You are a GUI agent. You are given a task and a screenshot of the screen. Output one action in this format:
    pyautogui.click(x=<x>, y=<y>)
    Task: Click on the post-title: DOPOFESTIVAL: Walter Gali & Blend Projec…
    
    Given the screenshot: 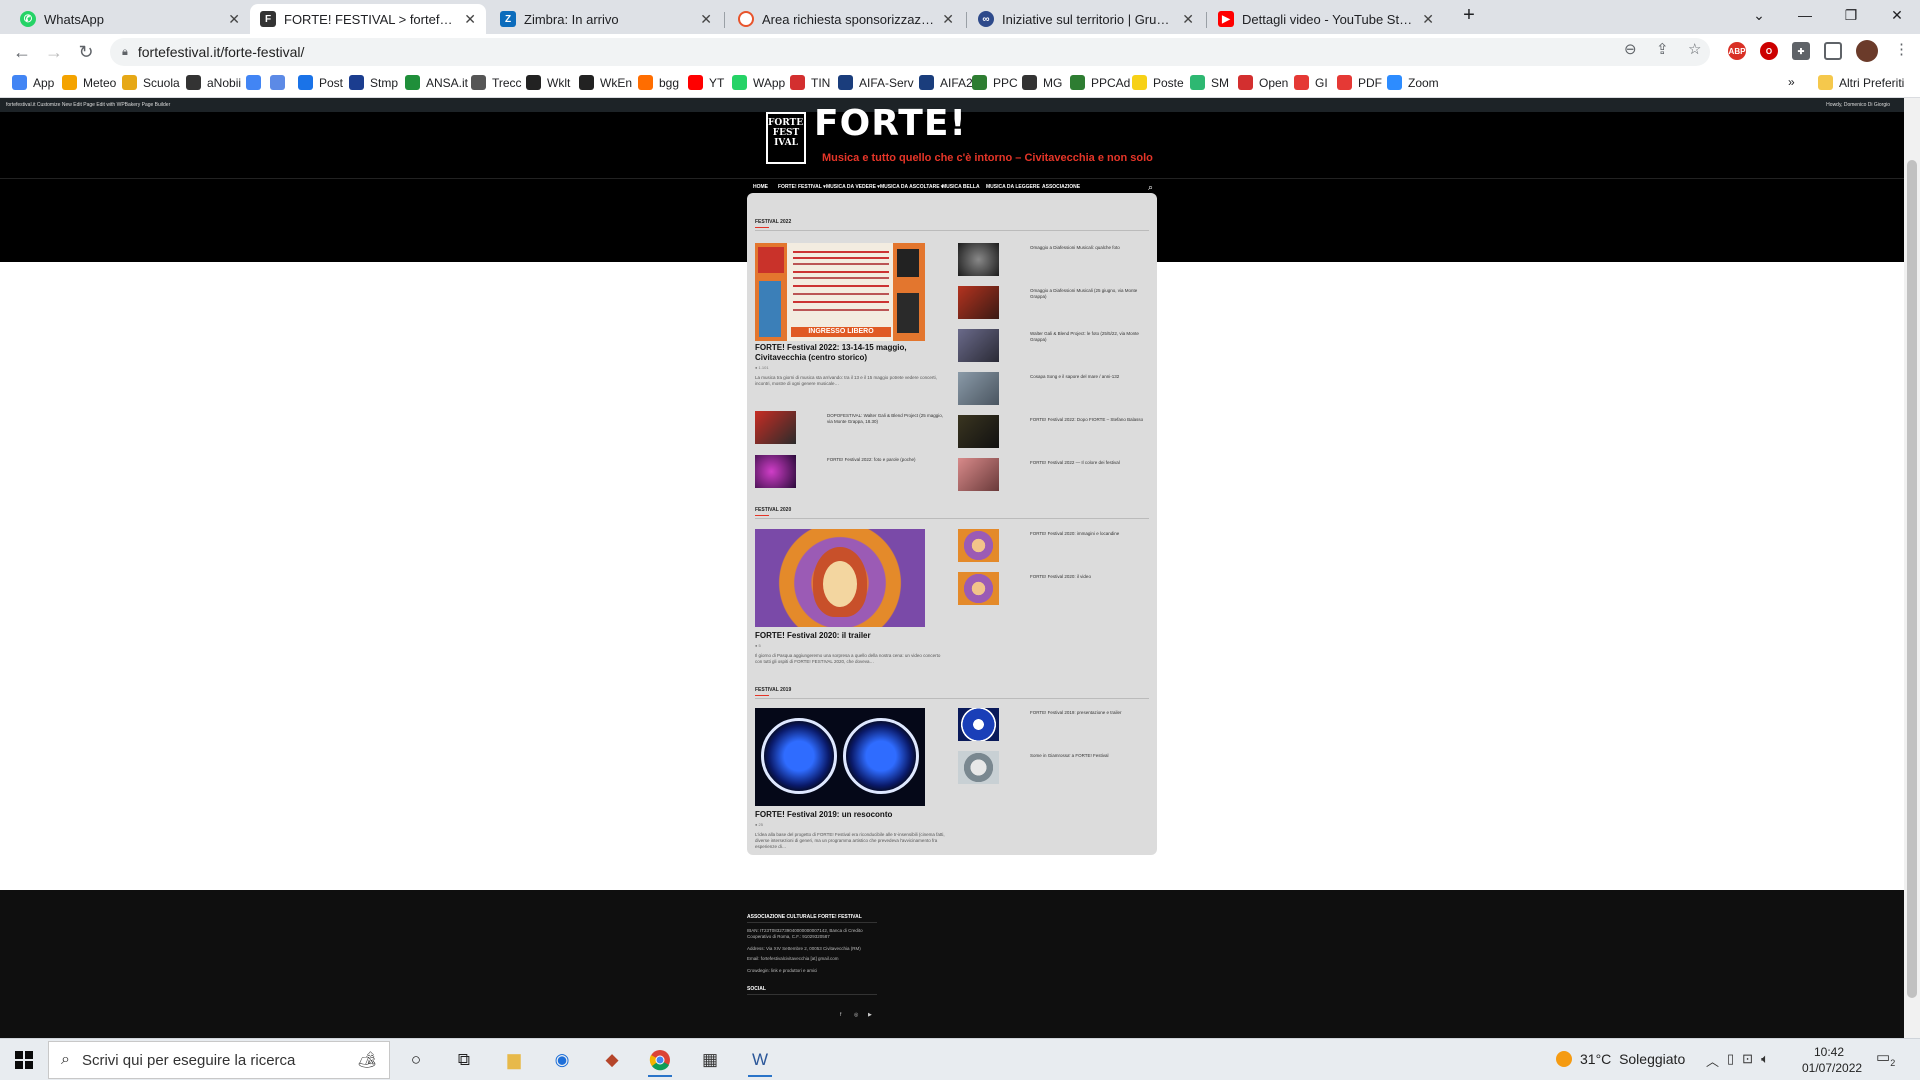 What is the action you would take?
    pyautogui.click(x=887, y=419)
    